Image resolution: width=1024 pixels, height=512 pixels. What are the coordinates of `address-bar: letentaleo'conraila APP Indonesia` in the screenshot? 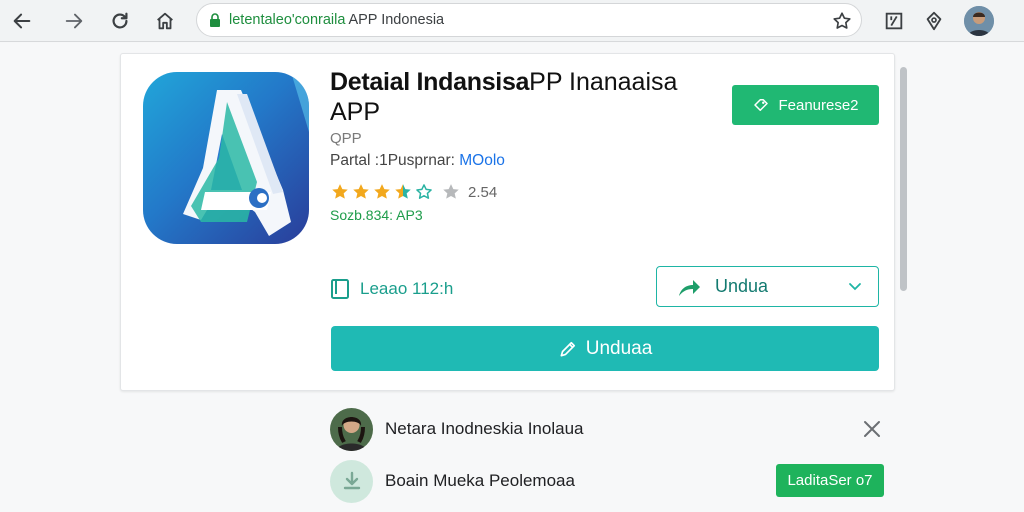 It's located at (529, 20).